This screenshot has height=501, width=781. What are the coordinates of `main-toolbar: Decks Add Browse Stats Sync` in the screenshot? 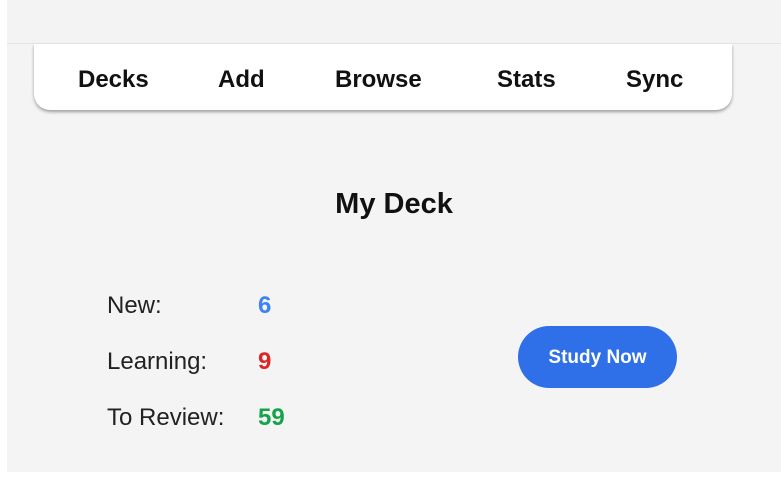 It's located at (383, 77).